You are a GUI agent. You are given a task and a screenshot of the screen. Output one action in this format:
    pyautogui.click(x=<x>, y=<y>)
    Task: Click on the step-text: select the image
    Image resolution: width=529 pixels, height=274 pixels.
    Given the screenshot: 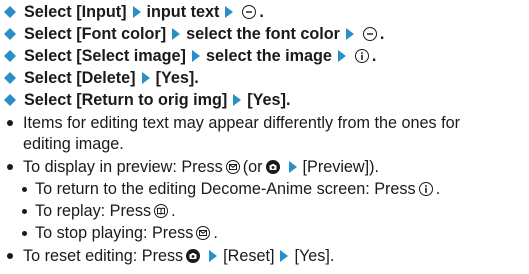 What is the action you would take?
    pyautogui.click(x=268, y=56)
    